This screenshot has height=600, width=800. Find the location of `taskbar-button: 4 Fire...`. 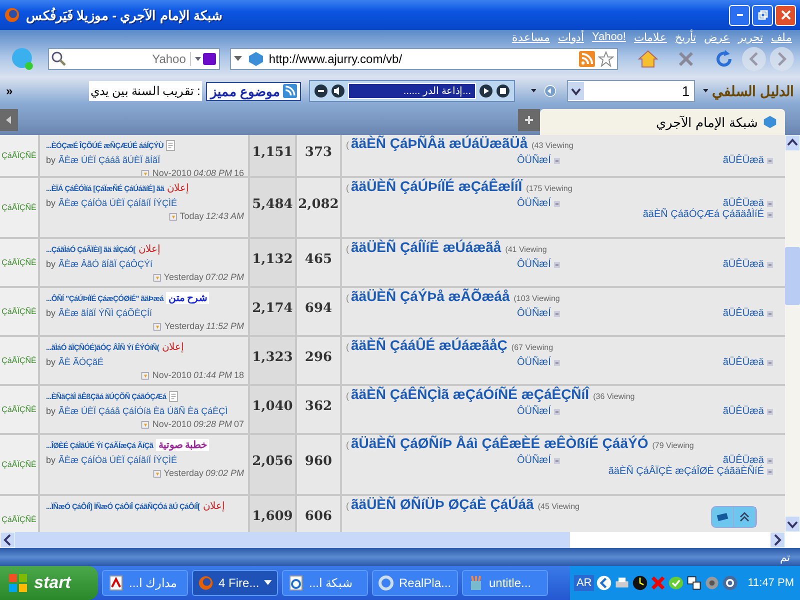

taskbar-button: 4 Fire... is located at coordinates (235, 583).